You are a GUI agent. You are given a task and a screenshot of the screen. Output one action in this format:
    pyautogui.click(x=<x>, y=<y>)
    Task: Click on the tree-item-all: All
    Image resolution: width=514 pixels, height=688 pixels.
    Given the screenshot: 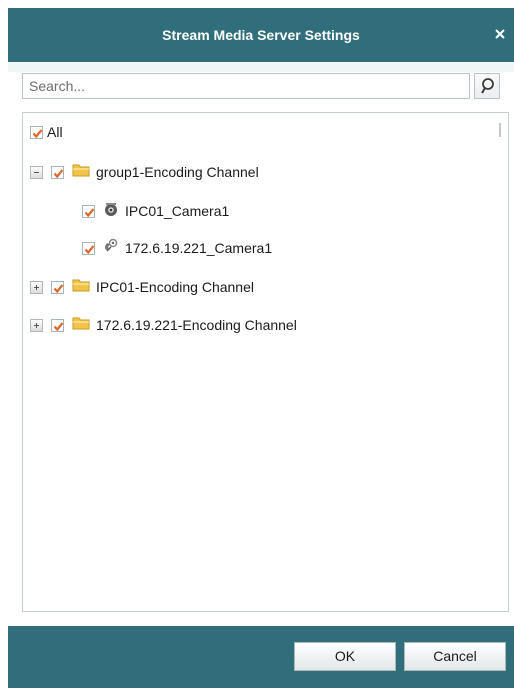 What is the action you would take?
    pyautogui.click(x=46, y=132)
    